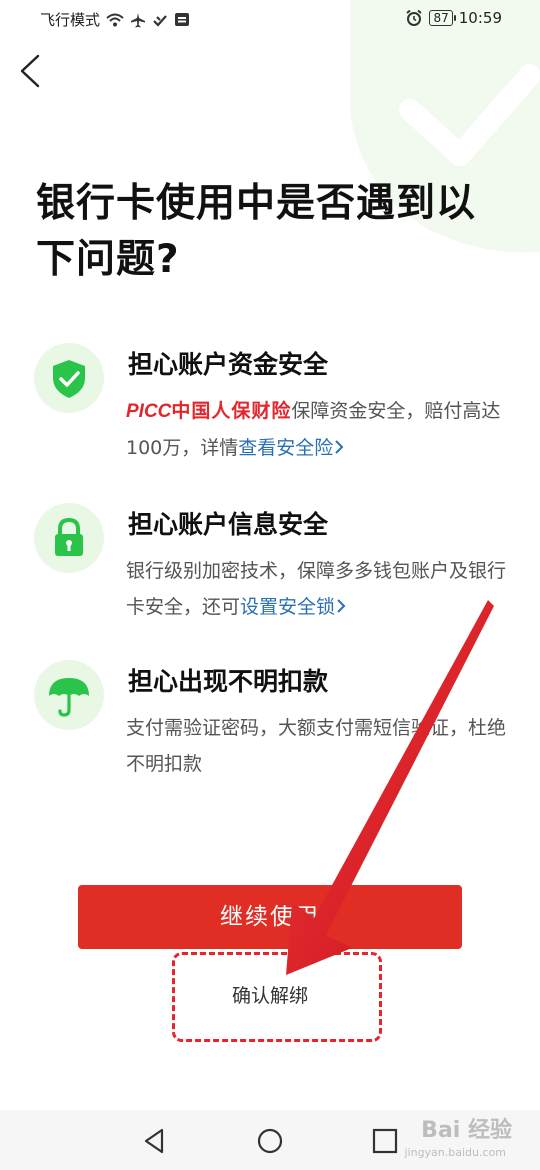  I want to click on item-description: 银行级别加密技术，保障多多钱包账户及银行卡安全，还可设置安全锁, so click(320, 589).